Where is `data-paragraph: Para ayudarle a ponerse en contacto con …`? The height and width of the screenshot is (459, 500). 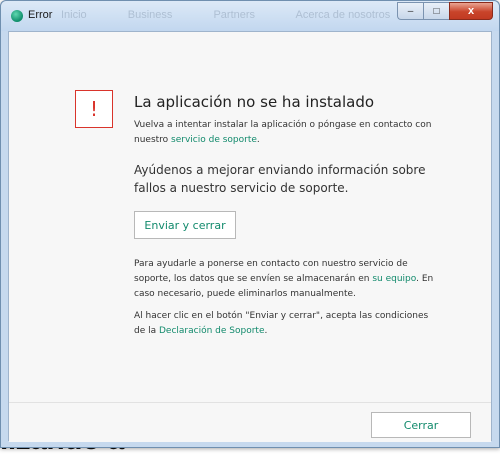 data-paragraph: Para ayudarle a ponerse en contacto con … is located at coordinates (286, 279).